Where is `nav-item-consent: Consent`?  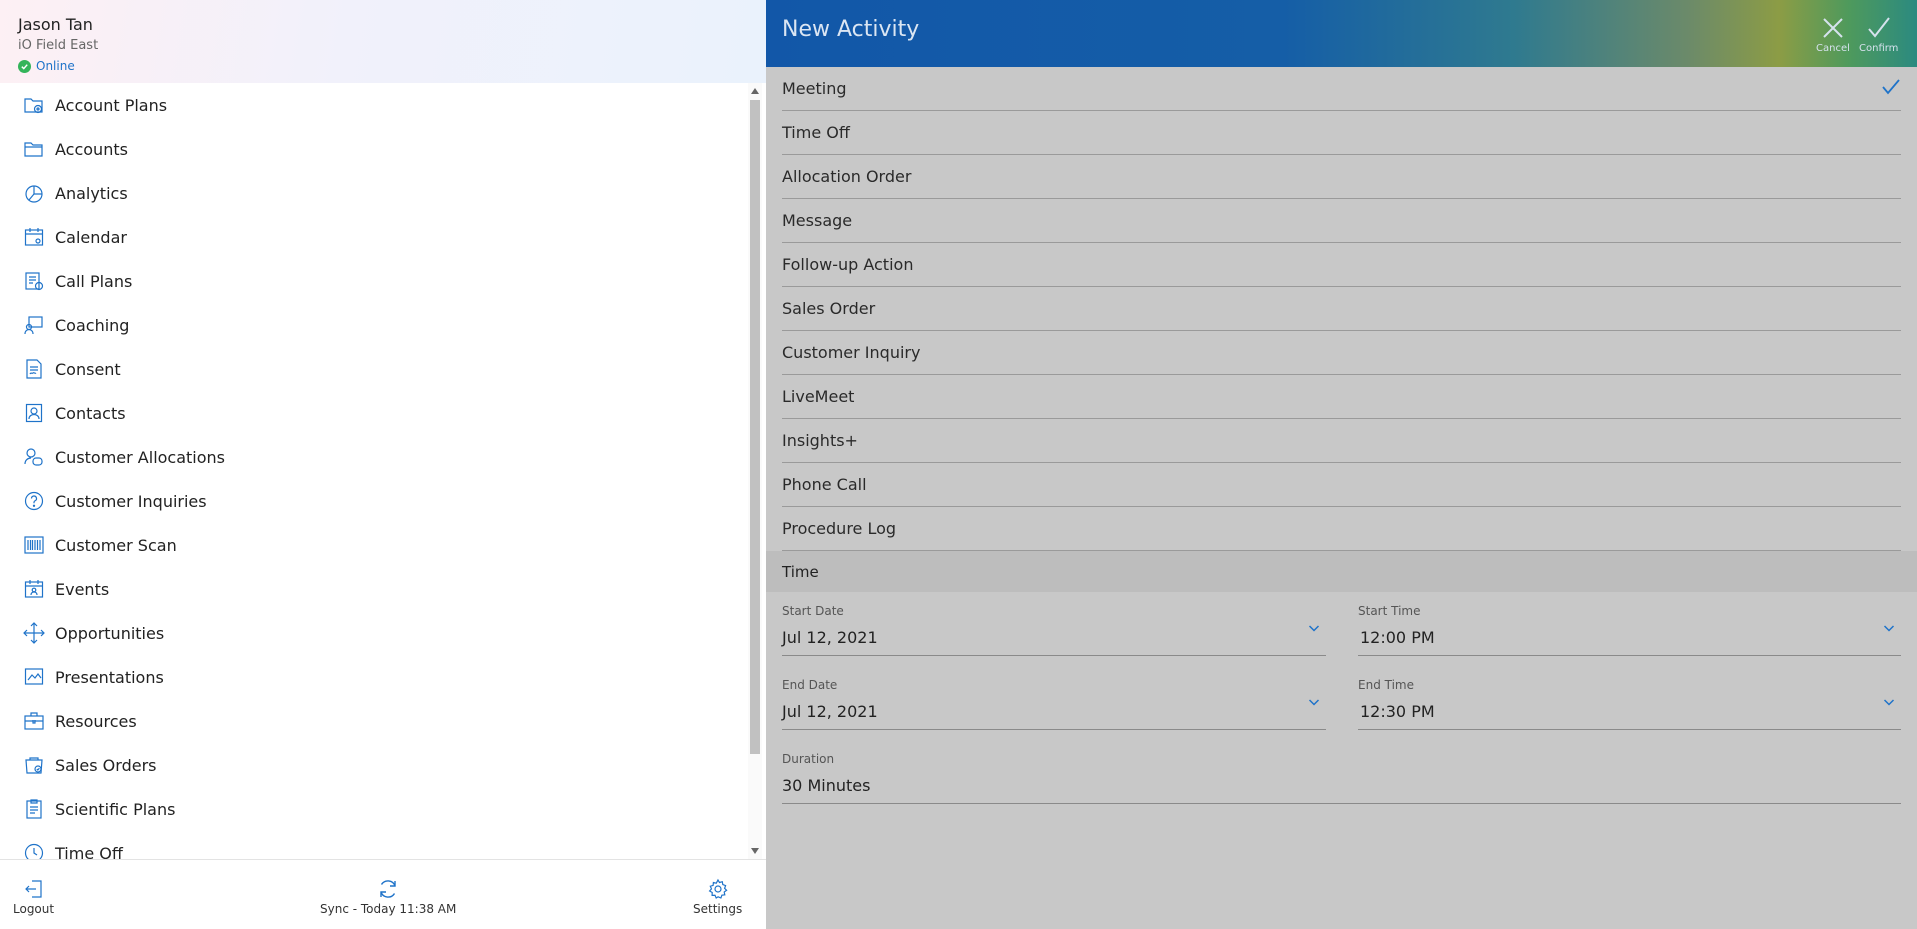
nav-item-consent: Consent is located at coordinates (373, 369).